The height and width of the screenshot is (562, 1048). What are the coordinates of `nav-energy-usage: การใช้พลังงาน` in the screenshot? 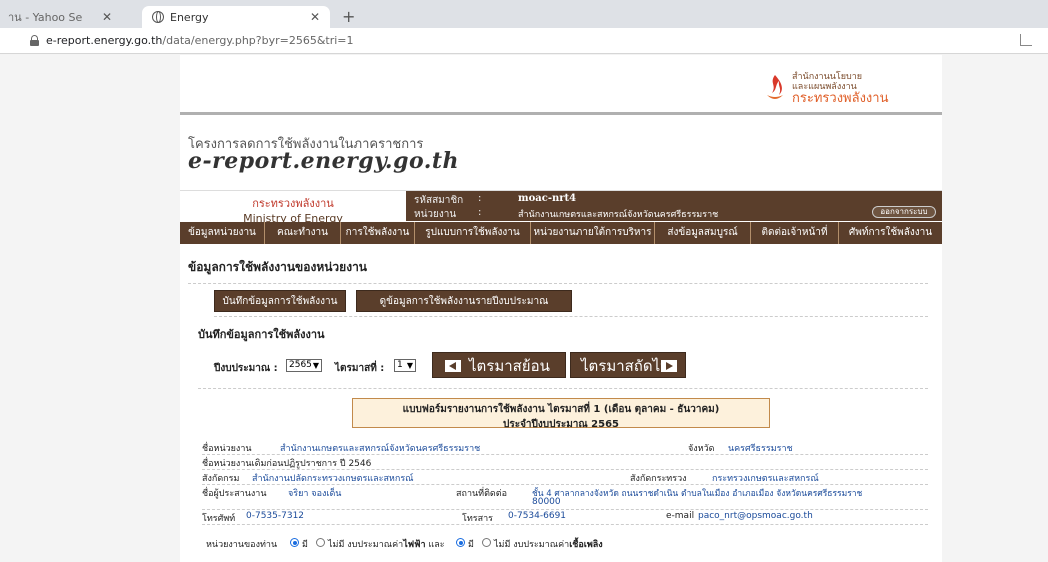 It's located at (378, 233).